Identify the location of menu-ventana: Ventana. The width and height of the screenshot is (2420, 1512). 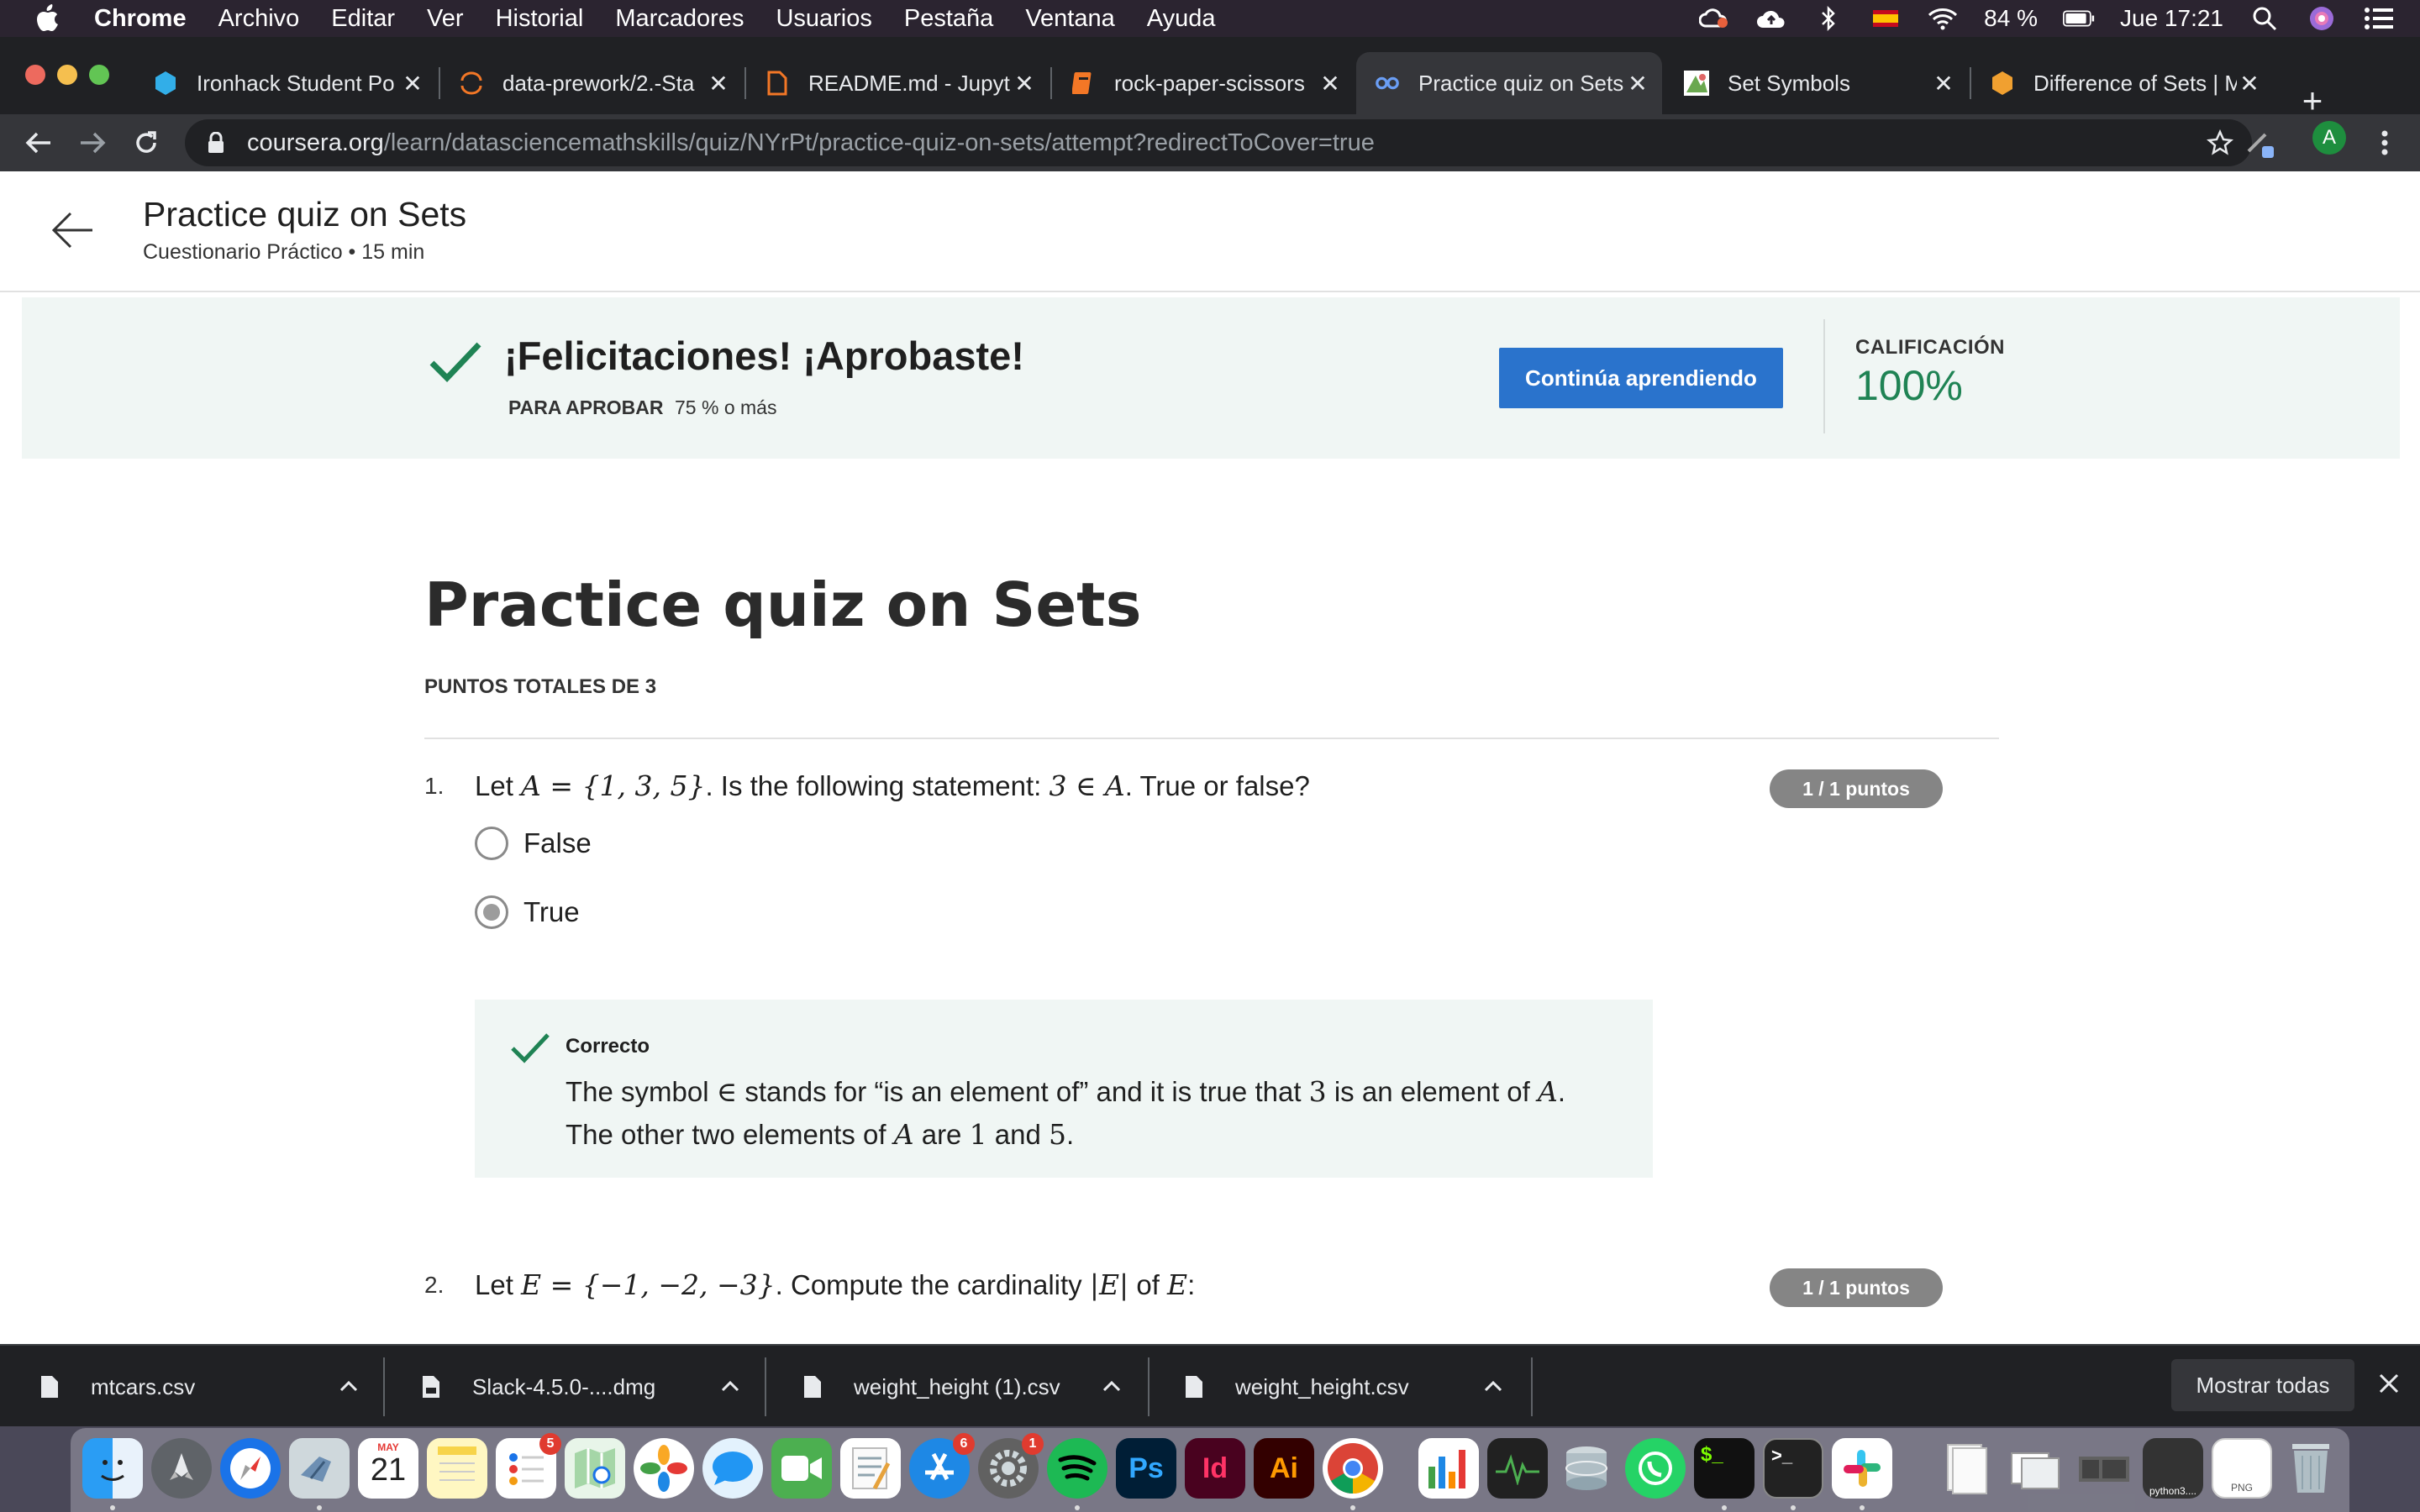
(1070, 19).